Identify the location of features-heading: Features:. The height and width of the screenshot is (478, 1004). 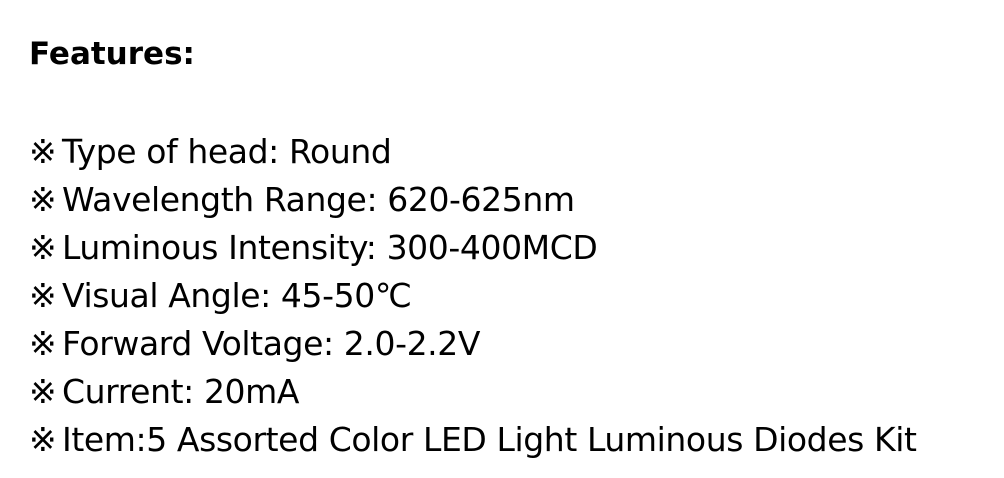
(112, 54).